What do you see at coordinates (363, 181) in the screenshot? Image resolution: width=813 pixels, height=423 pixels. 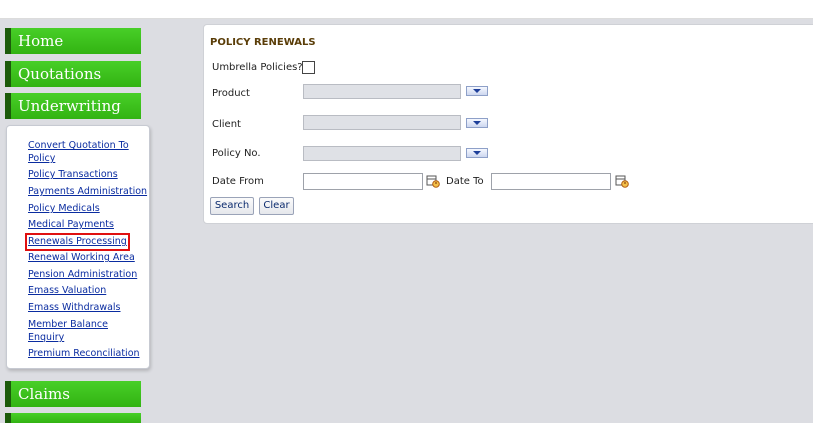 I see `date-from-input` at bounding box center [363, 181].